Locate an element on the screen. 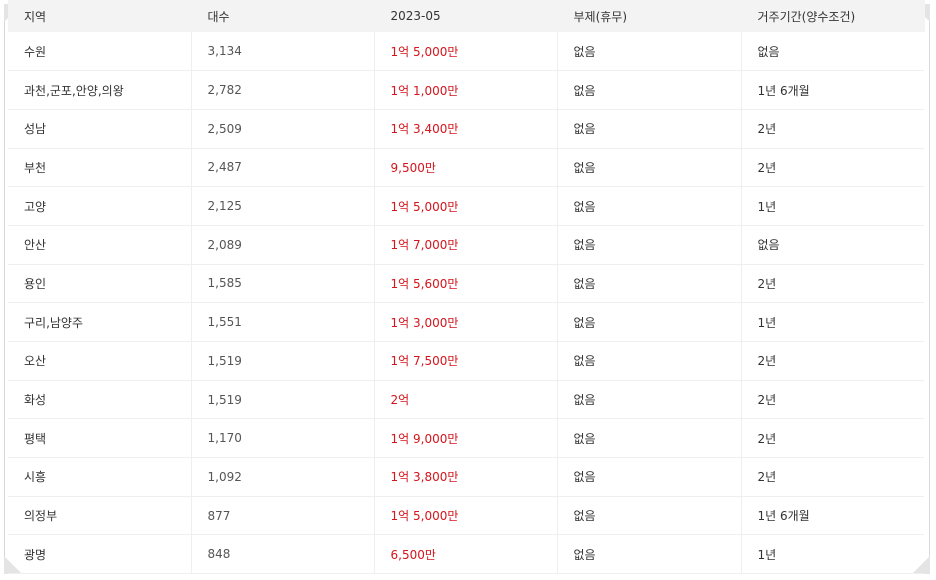  cell-region: 성남 is located at coordinates (100, 129).